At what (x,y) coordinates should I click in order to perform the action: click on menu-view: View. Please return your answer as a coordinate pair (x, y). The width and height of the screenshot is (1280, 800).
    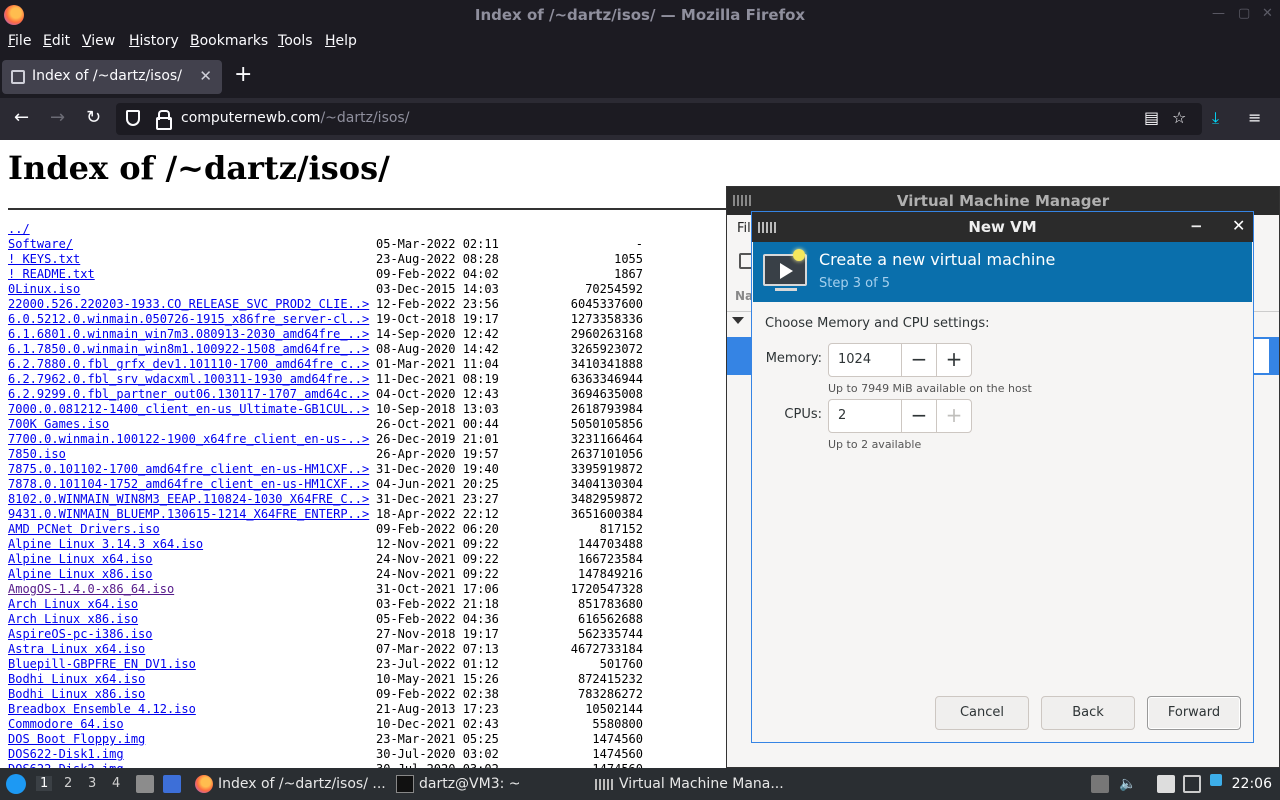
    Looking at the image, I should click on (98, 41).